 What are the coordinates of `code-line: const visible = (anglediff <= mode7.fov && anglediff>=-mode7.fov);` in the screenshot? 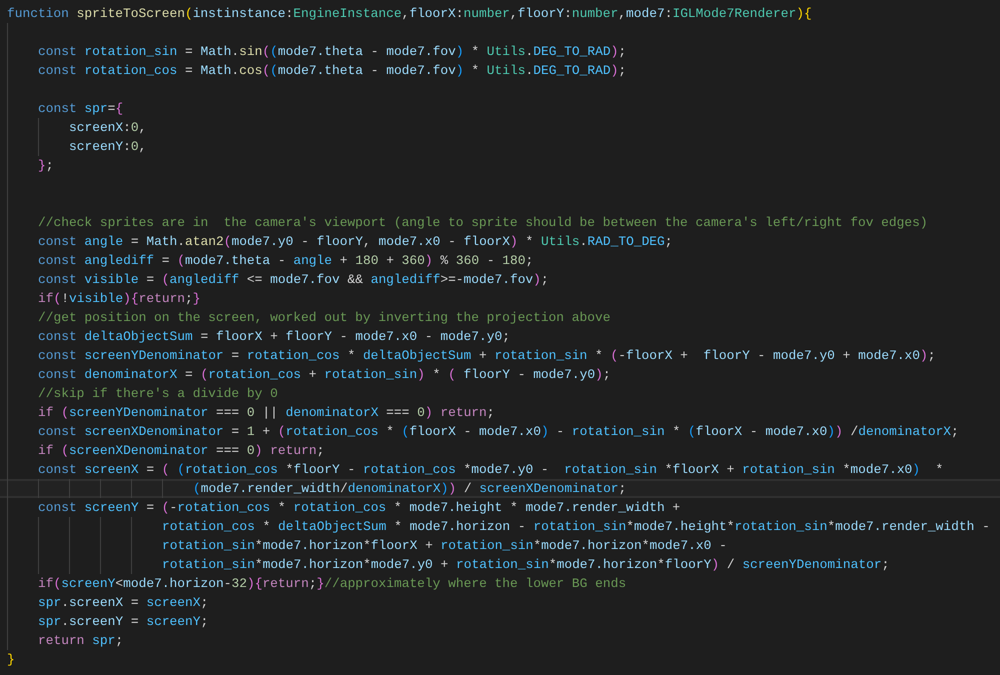 It's located at (293, 280).